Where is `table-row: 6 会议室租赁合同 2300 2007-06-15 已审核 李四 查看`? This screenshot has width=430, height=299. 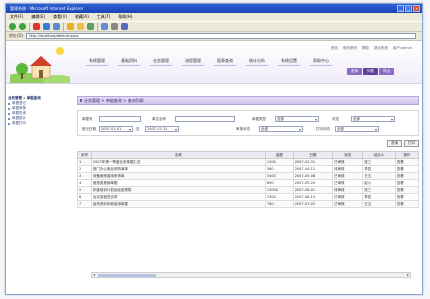
table-row: 6 会议室租赁合同 2300 2007-06-15 已审核 李四 查看 is located at coordinates (248, 197).